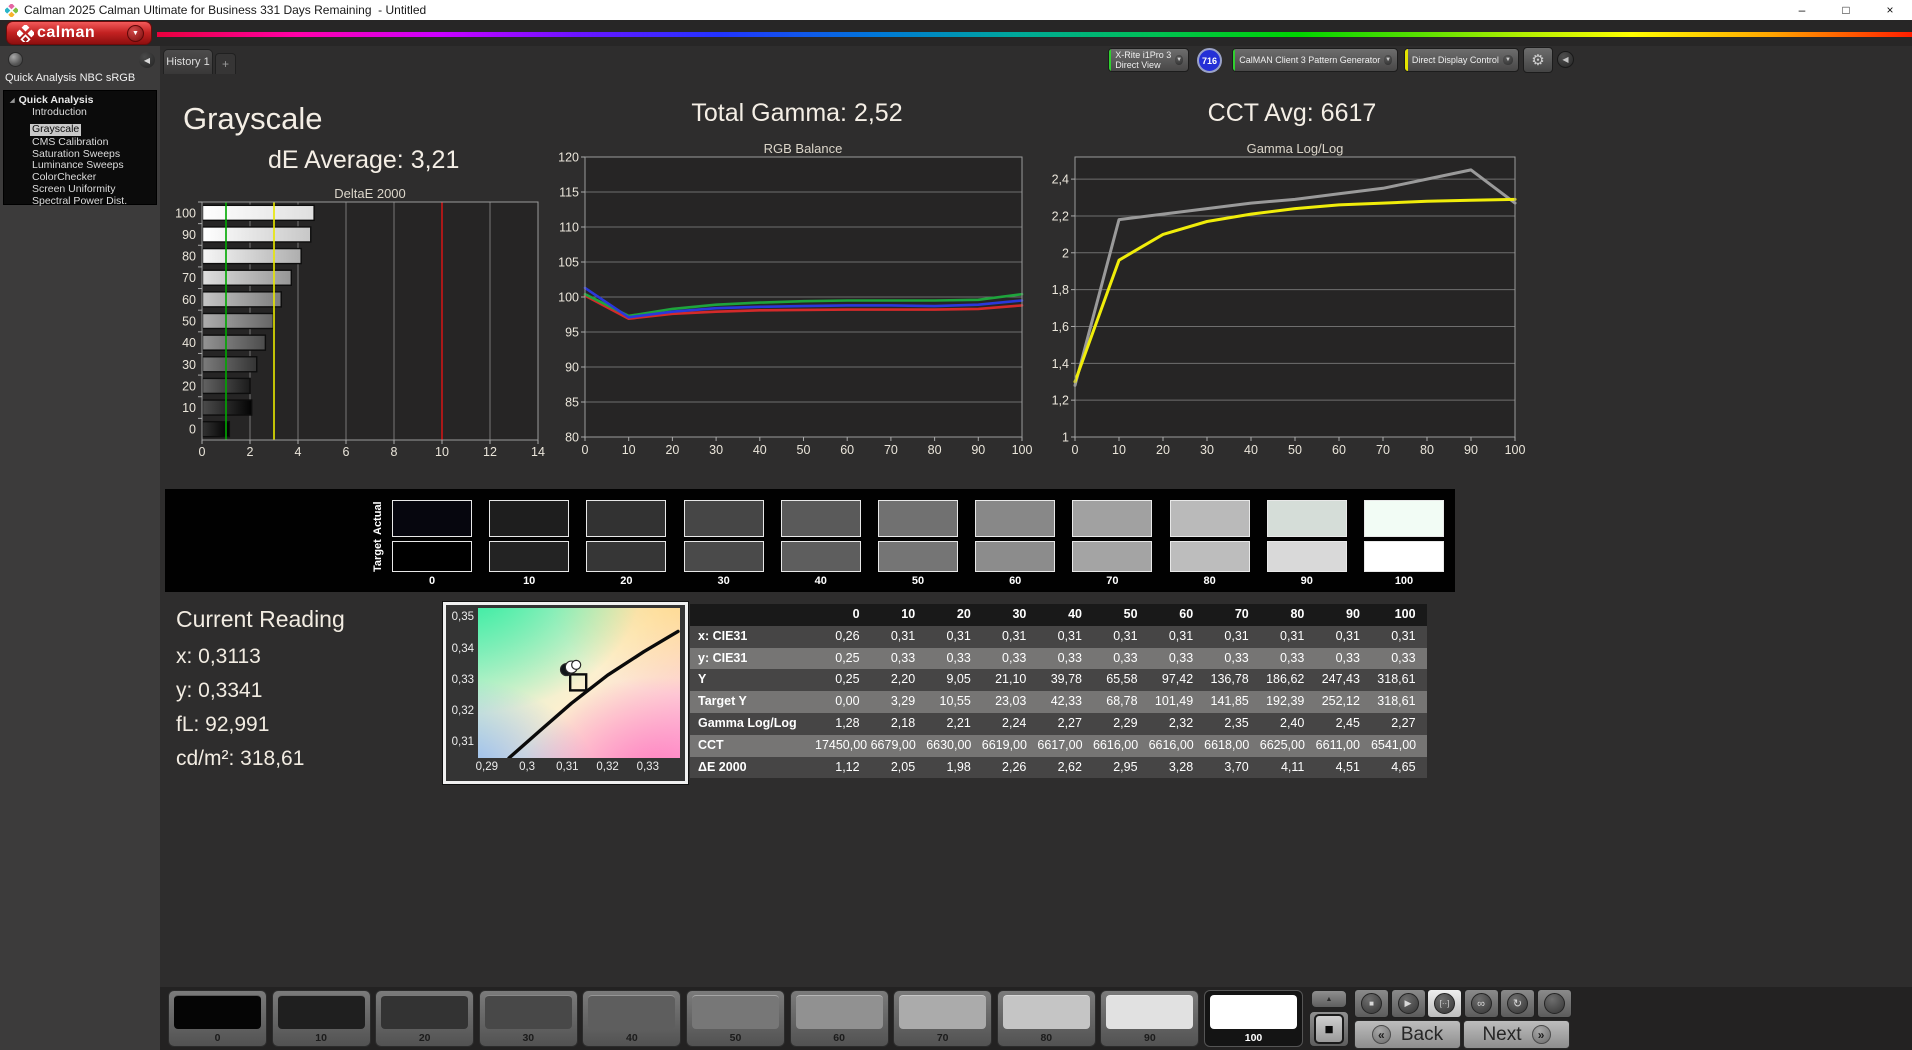 This screenshot has height=1050, width=1912. What do you see at coordinates (1176, 745) in the screenshot?
I see `table-cell: 6616,00` at bounding box center [1176, 745].